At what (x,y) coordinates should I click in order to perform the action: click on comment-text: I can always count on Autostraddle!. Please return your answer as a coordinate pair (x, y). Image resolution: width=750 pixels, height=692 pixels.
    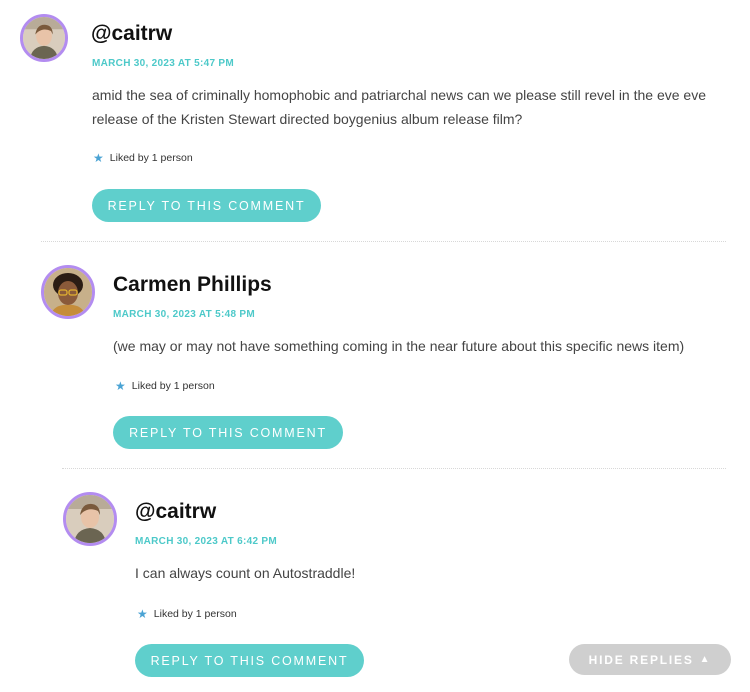
    Looking at the image, I should click on (245, 573).